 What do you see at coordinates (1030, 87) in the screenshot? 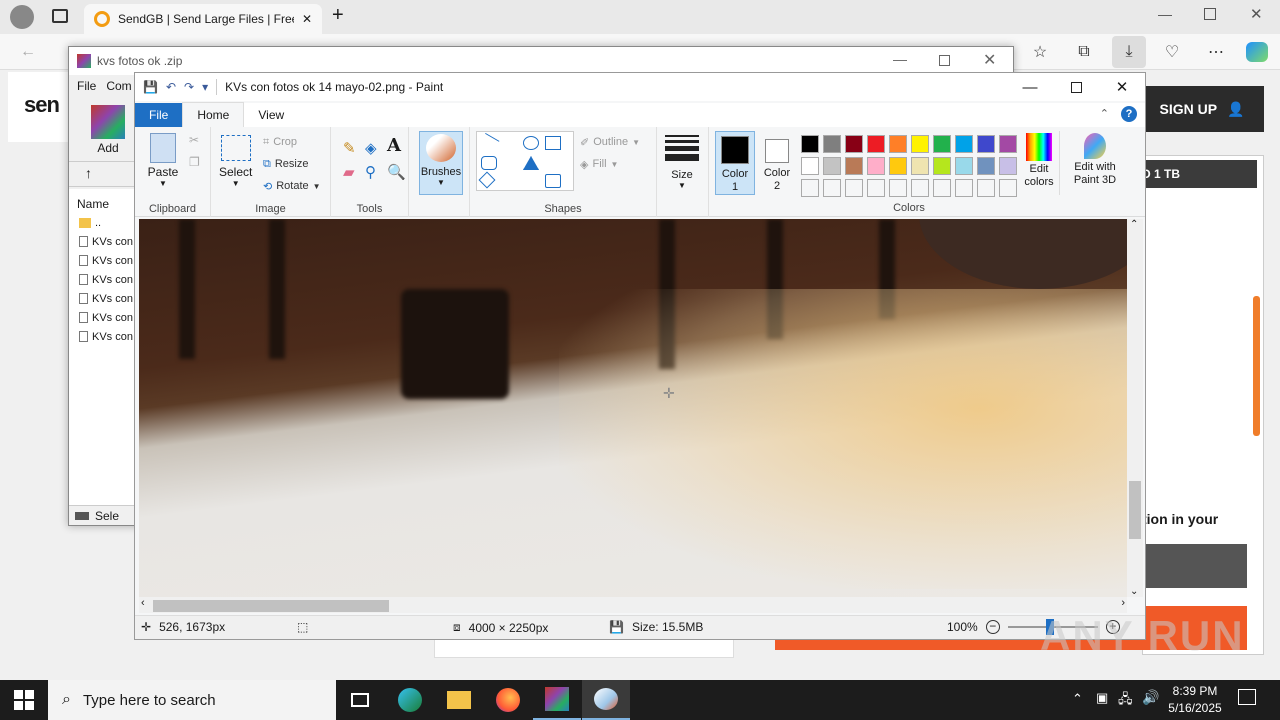
I see `paint-minimize-icon: —` at bounding box center [1030, 87].